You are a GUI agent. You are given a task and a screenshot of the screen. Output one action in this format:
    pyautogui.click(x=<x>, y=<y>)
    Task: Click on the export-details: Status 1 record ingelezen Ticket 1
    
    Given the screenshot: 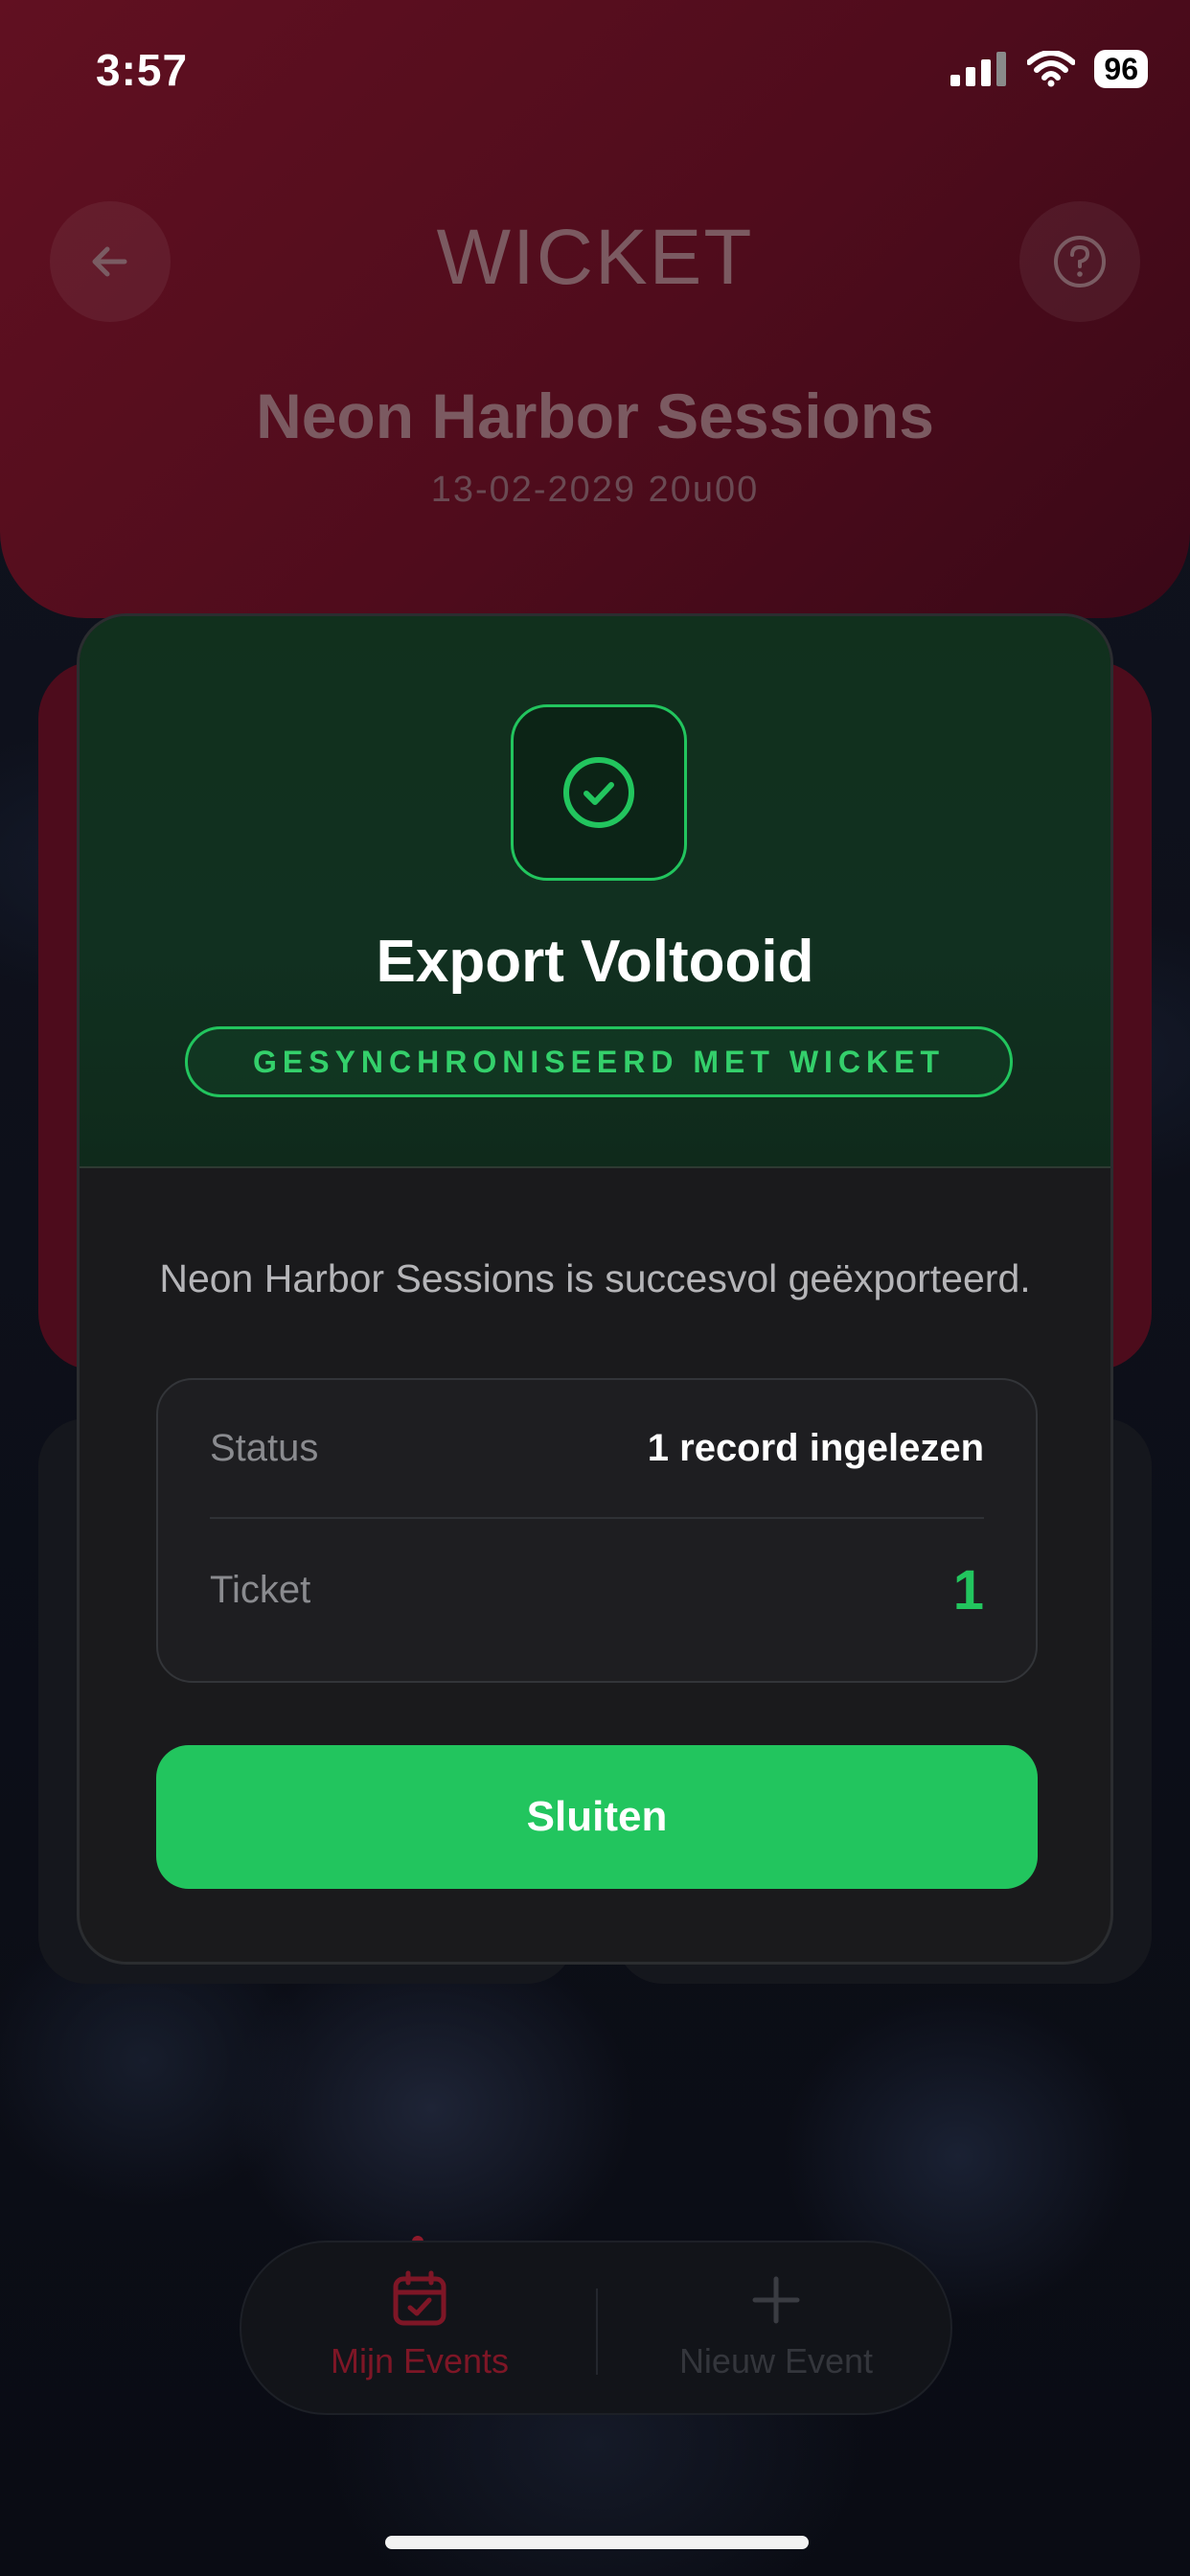 What is the action you would take?
    pyautogui.click(x=597, y=1530)
    